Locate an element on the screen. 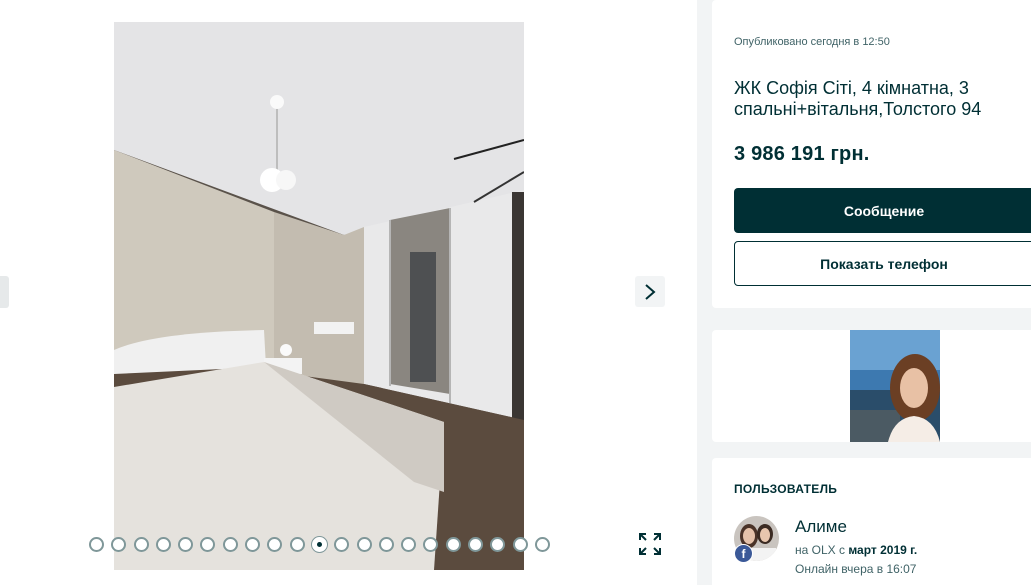 This screenshot has width=1031, height=585. seller-name: Алиме is located at coordinates (821, 527).